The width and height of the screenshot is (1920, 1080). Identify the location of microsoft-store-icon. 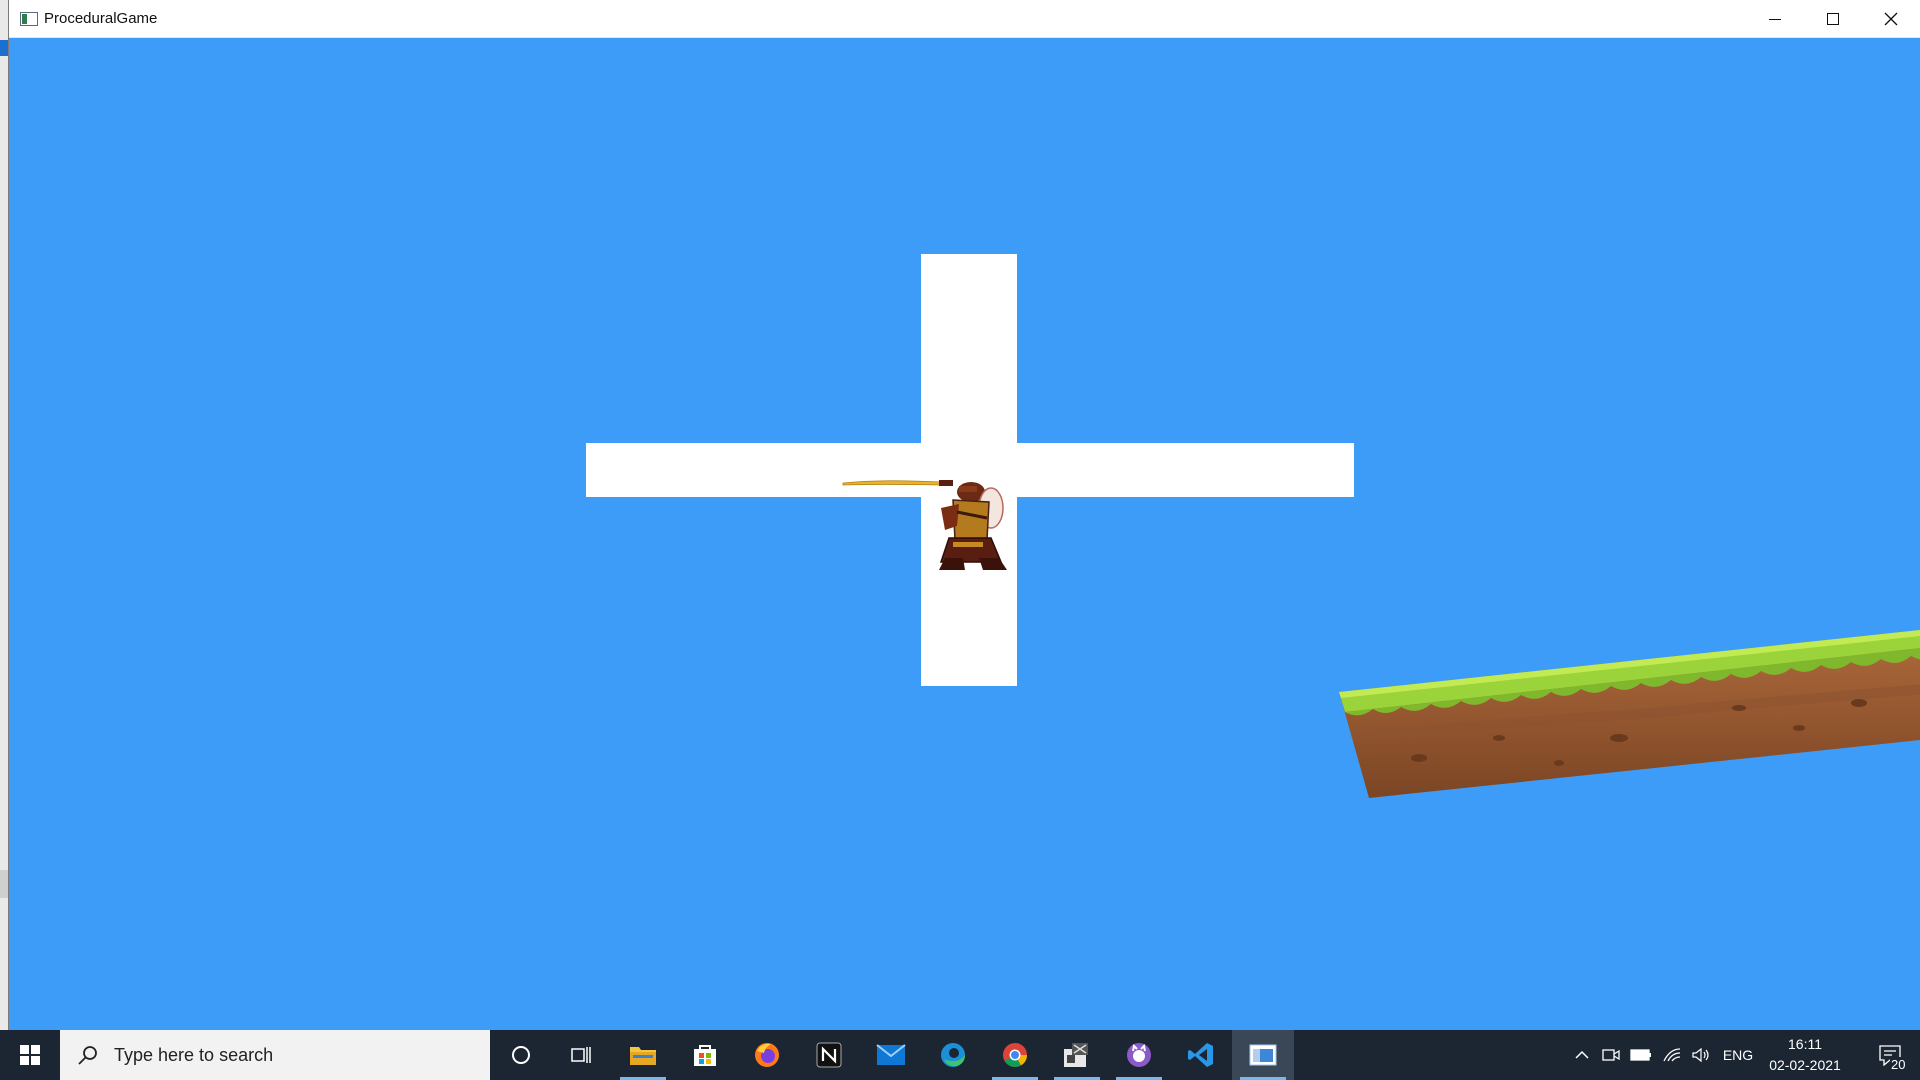
(705, 1055).